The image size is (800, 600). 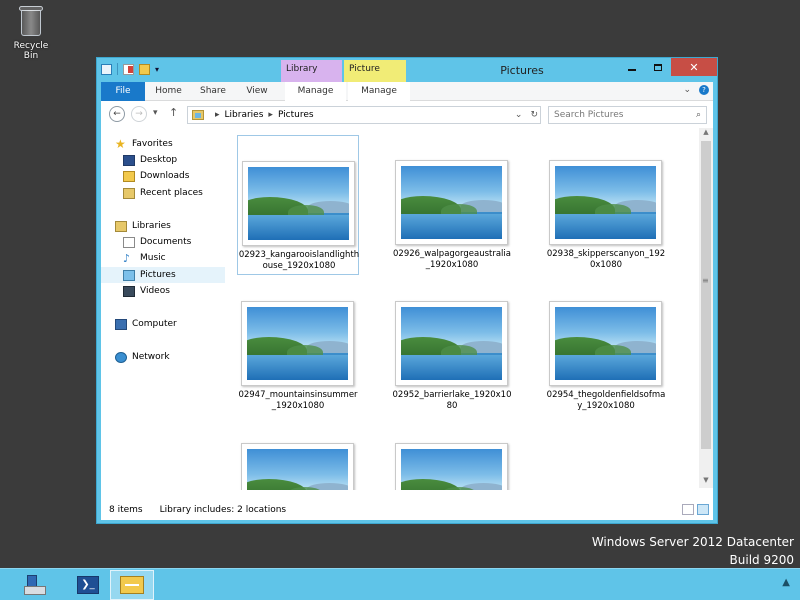 What do you see at coordinates (519, 115) in the screenshot?
I see `address-dropdown-icon: ⌄` at bounding box center [519, 115].